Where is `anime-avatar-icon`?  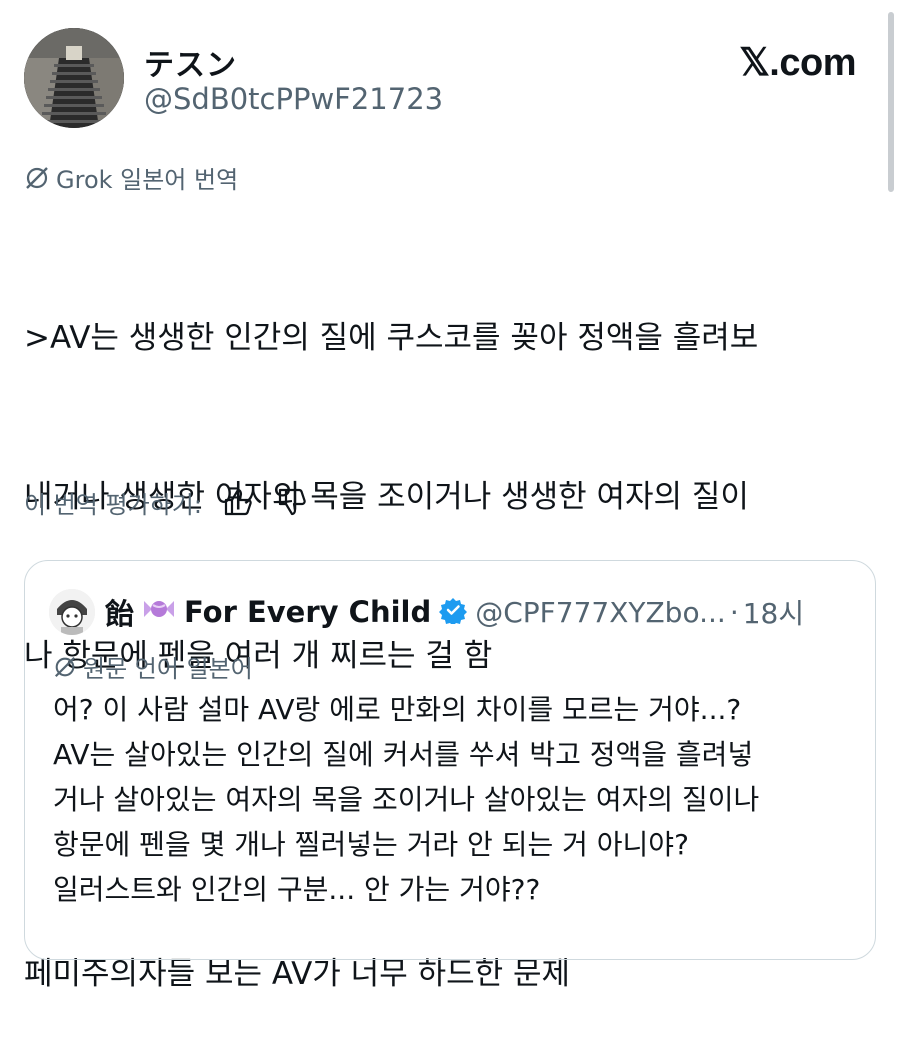
anime-avatar-icon is located at coordinates (72, 612).